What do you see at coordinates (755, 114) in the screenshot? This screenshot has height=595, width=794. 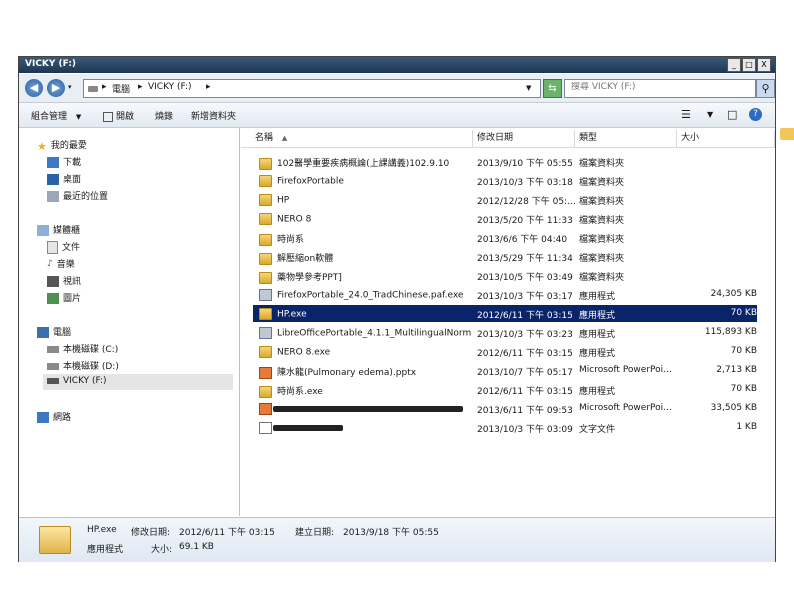 I see `help-icon: ?` at bounding box center [755, 114].